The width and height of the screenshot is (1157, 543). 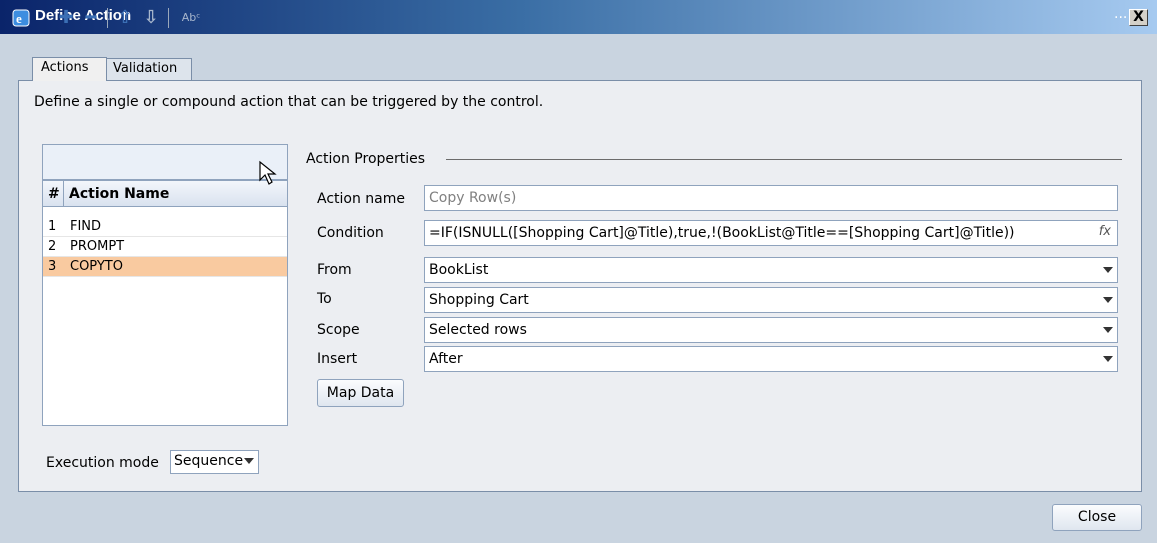 I want to click on list-item-selected: 3 COPYTO, so click(x=165, y=267).